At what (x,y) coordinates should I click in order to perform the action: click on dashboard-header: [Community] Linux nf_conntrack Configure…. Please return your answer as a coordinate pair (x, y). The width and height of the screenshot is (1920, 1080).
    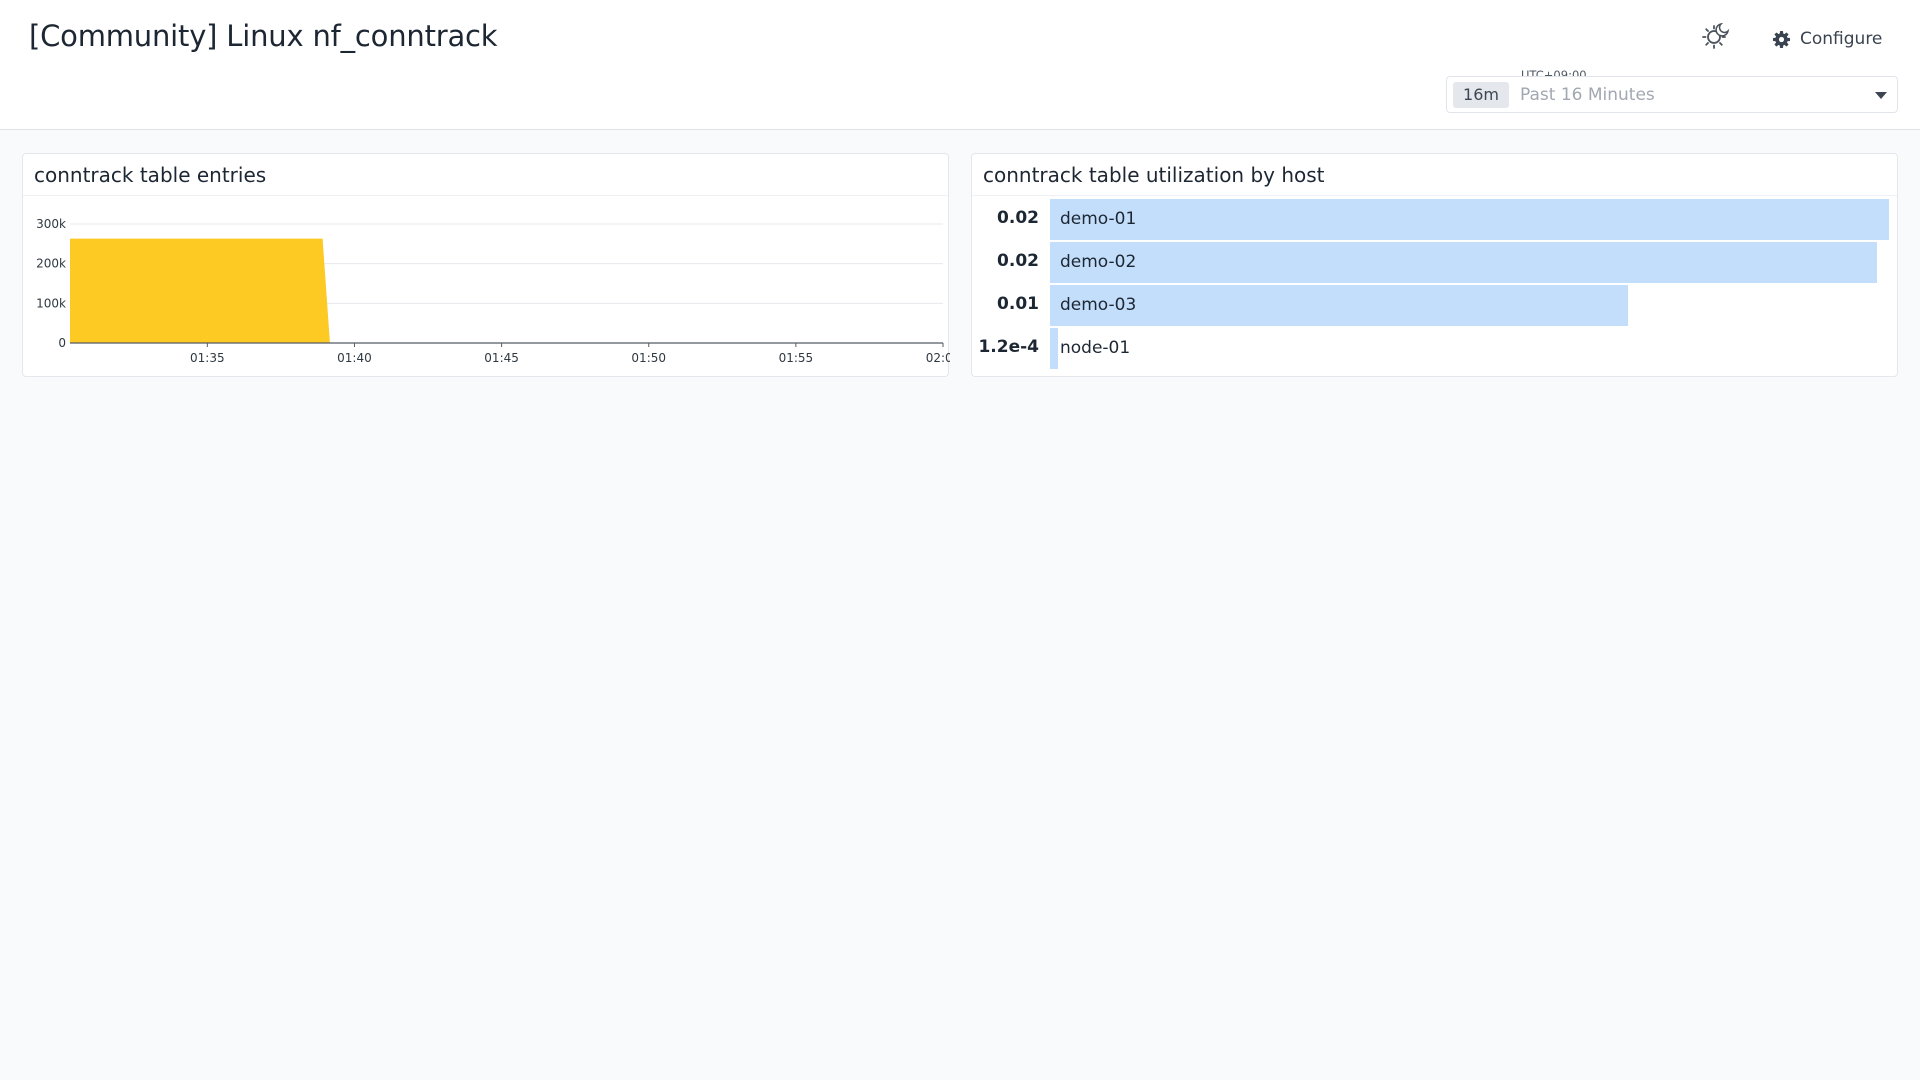
    Looking at the image, I should click on (960, 65).